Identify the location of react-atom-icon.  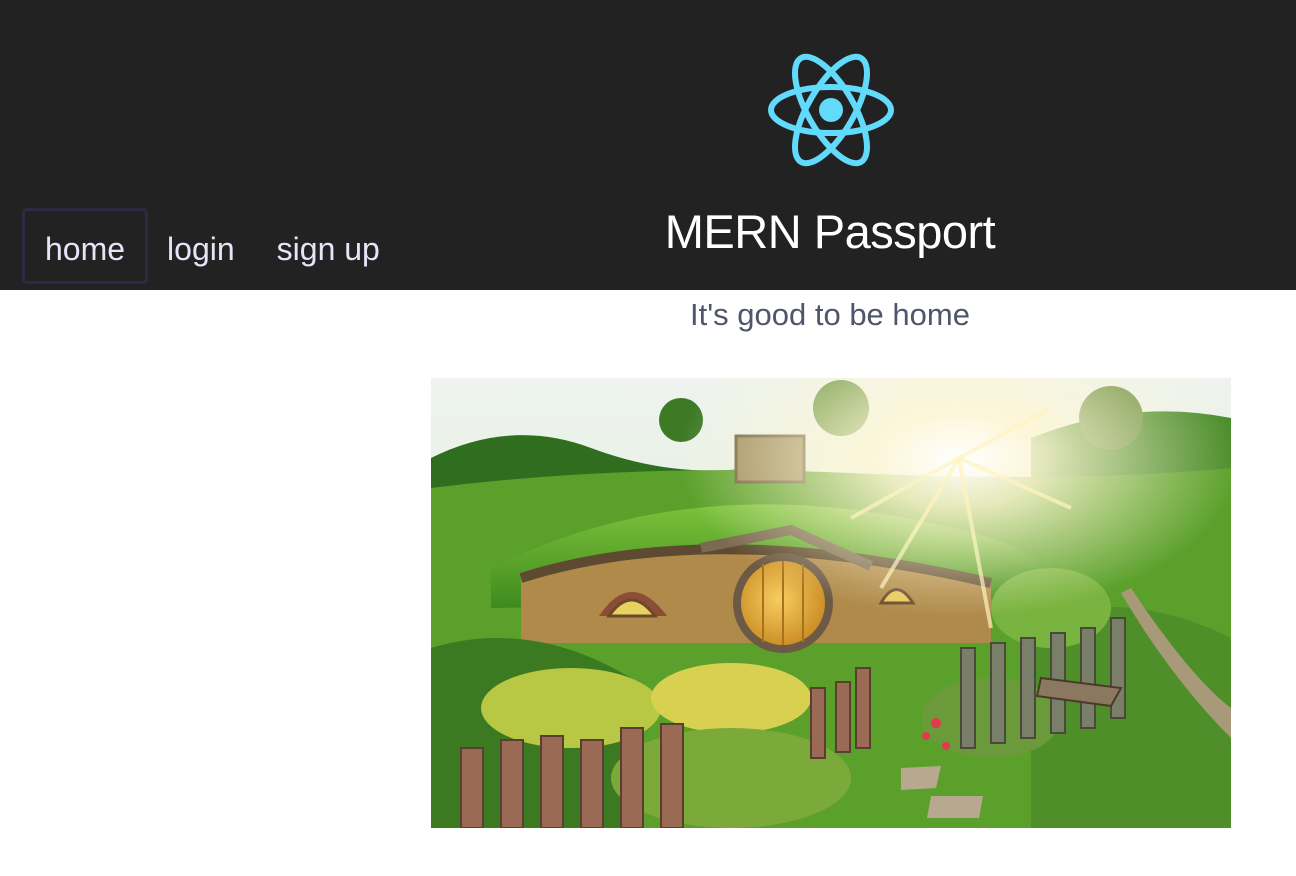
(831, 110).